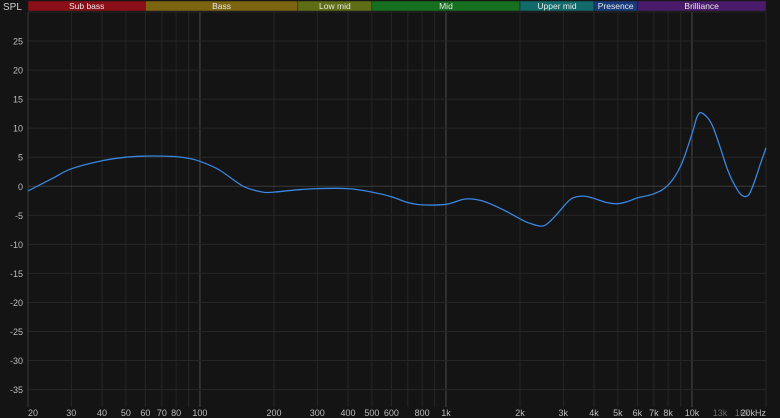 The image size is (780, 418). What do you see at coordinates (668, 413) in the screenshot?
I see `x-tick-label: 8k` at bounding box center [668, 413].